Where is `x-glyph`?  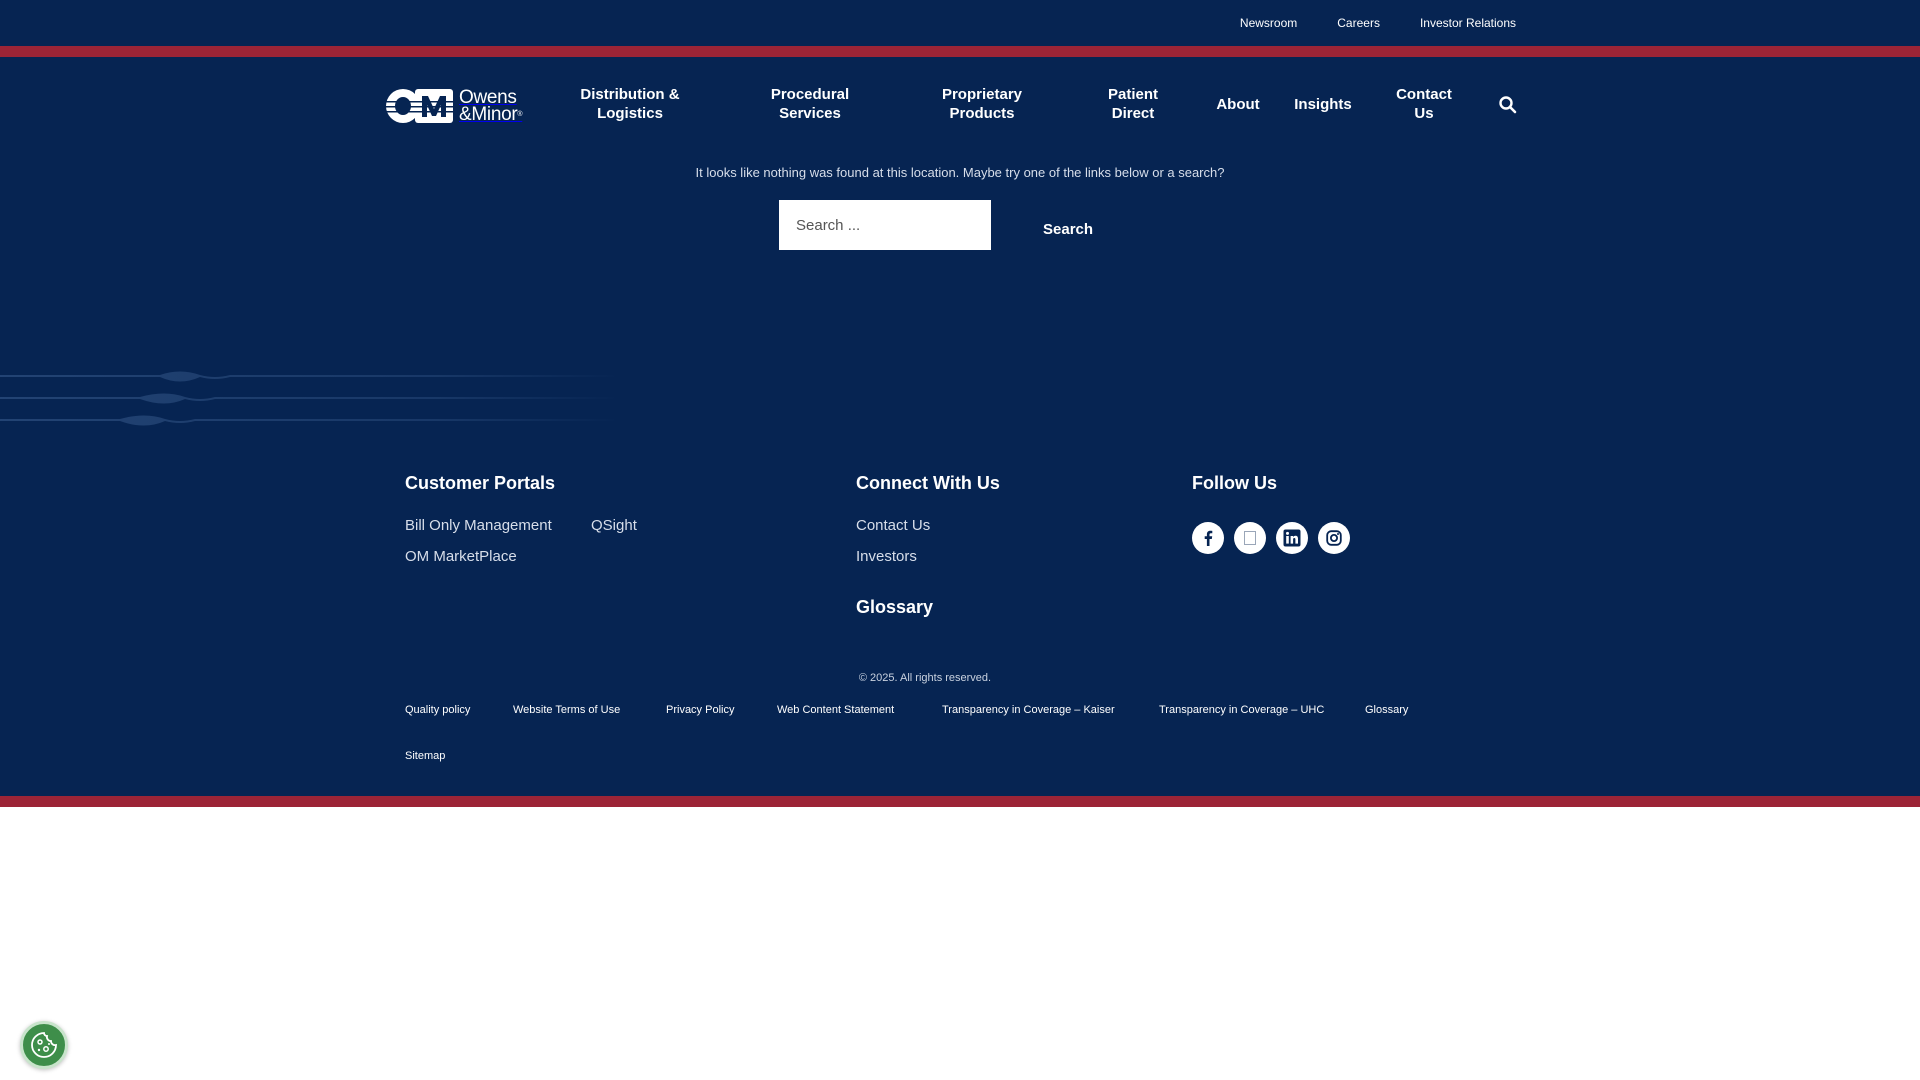 x-glyph is located at coordinates (1250, 538).